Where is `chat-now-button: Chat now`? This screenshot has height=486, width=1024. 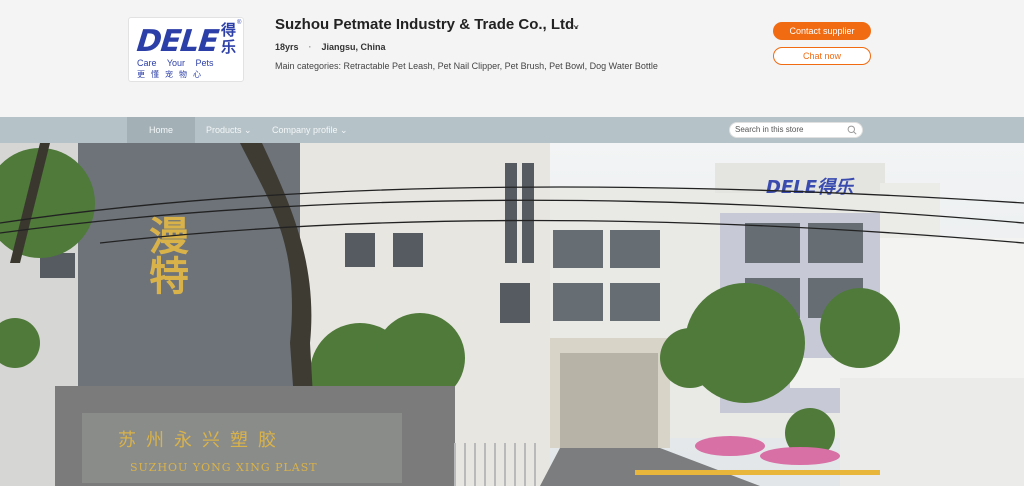
chat-now-button: Chat now is located at coordinates (822, 56).